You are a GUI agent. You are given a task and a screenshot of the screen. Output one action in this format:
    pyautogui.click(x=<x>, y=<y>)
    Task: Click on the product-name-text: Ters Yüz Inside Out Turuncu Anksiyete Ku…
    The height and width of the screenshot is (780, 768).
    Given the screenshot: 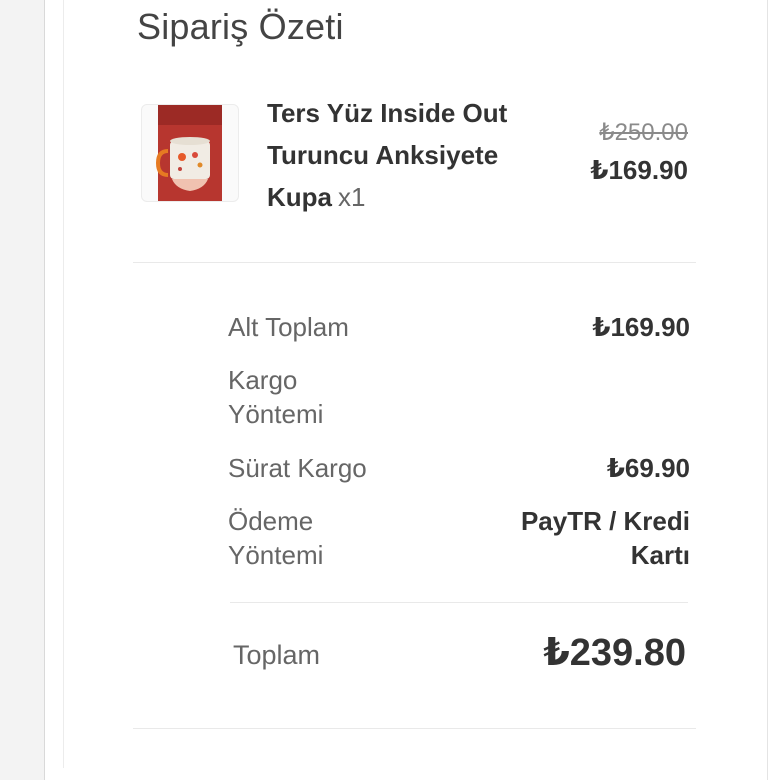 What is the action you would take?
    pyautogui.click(x=387, y=155)
    